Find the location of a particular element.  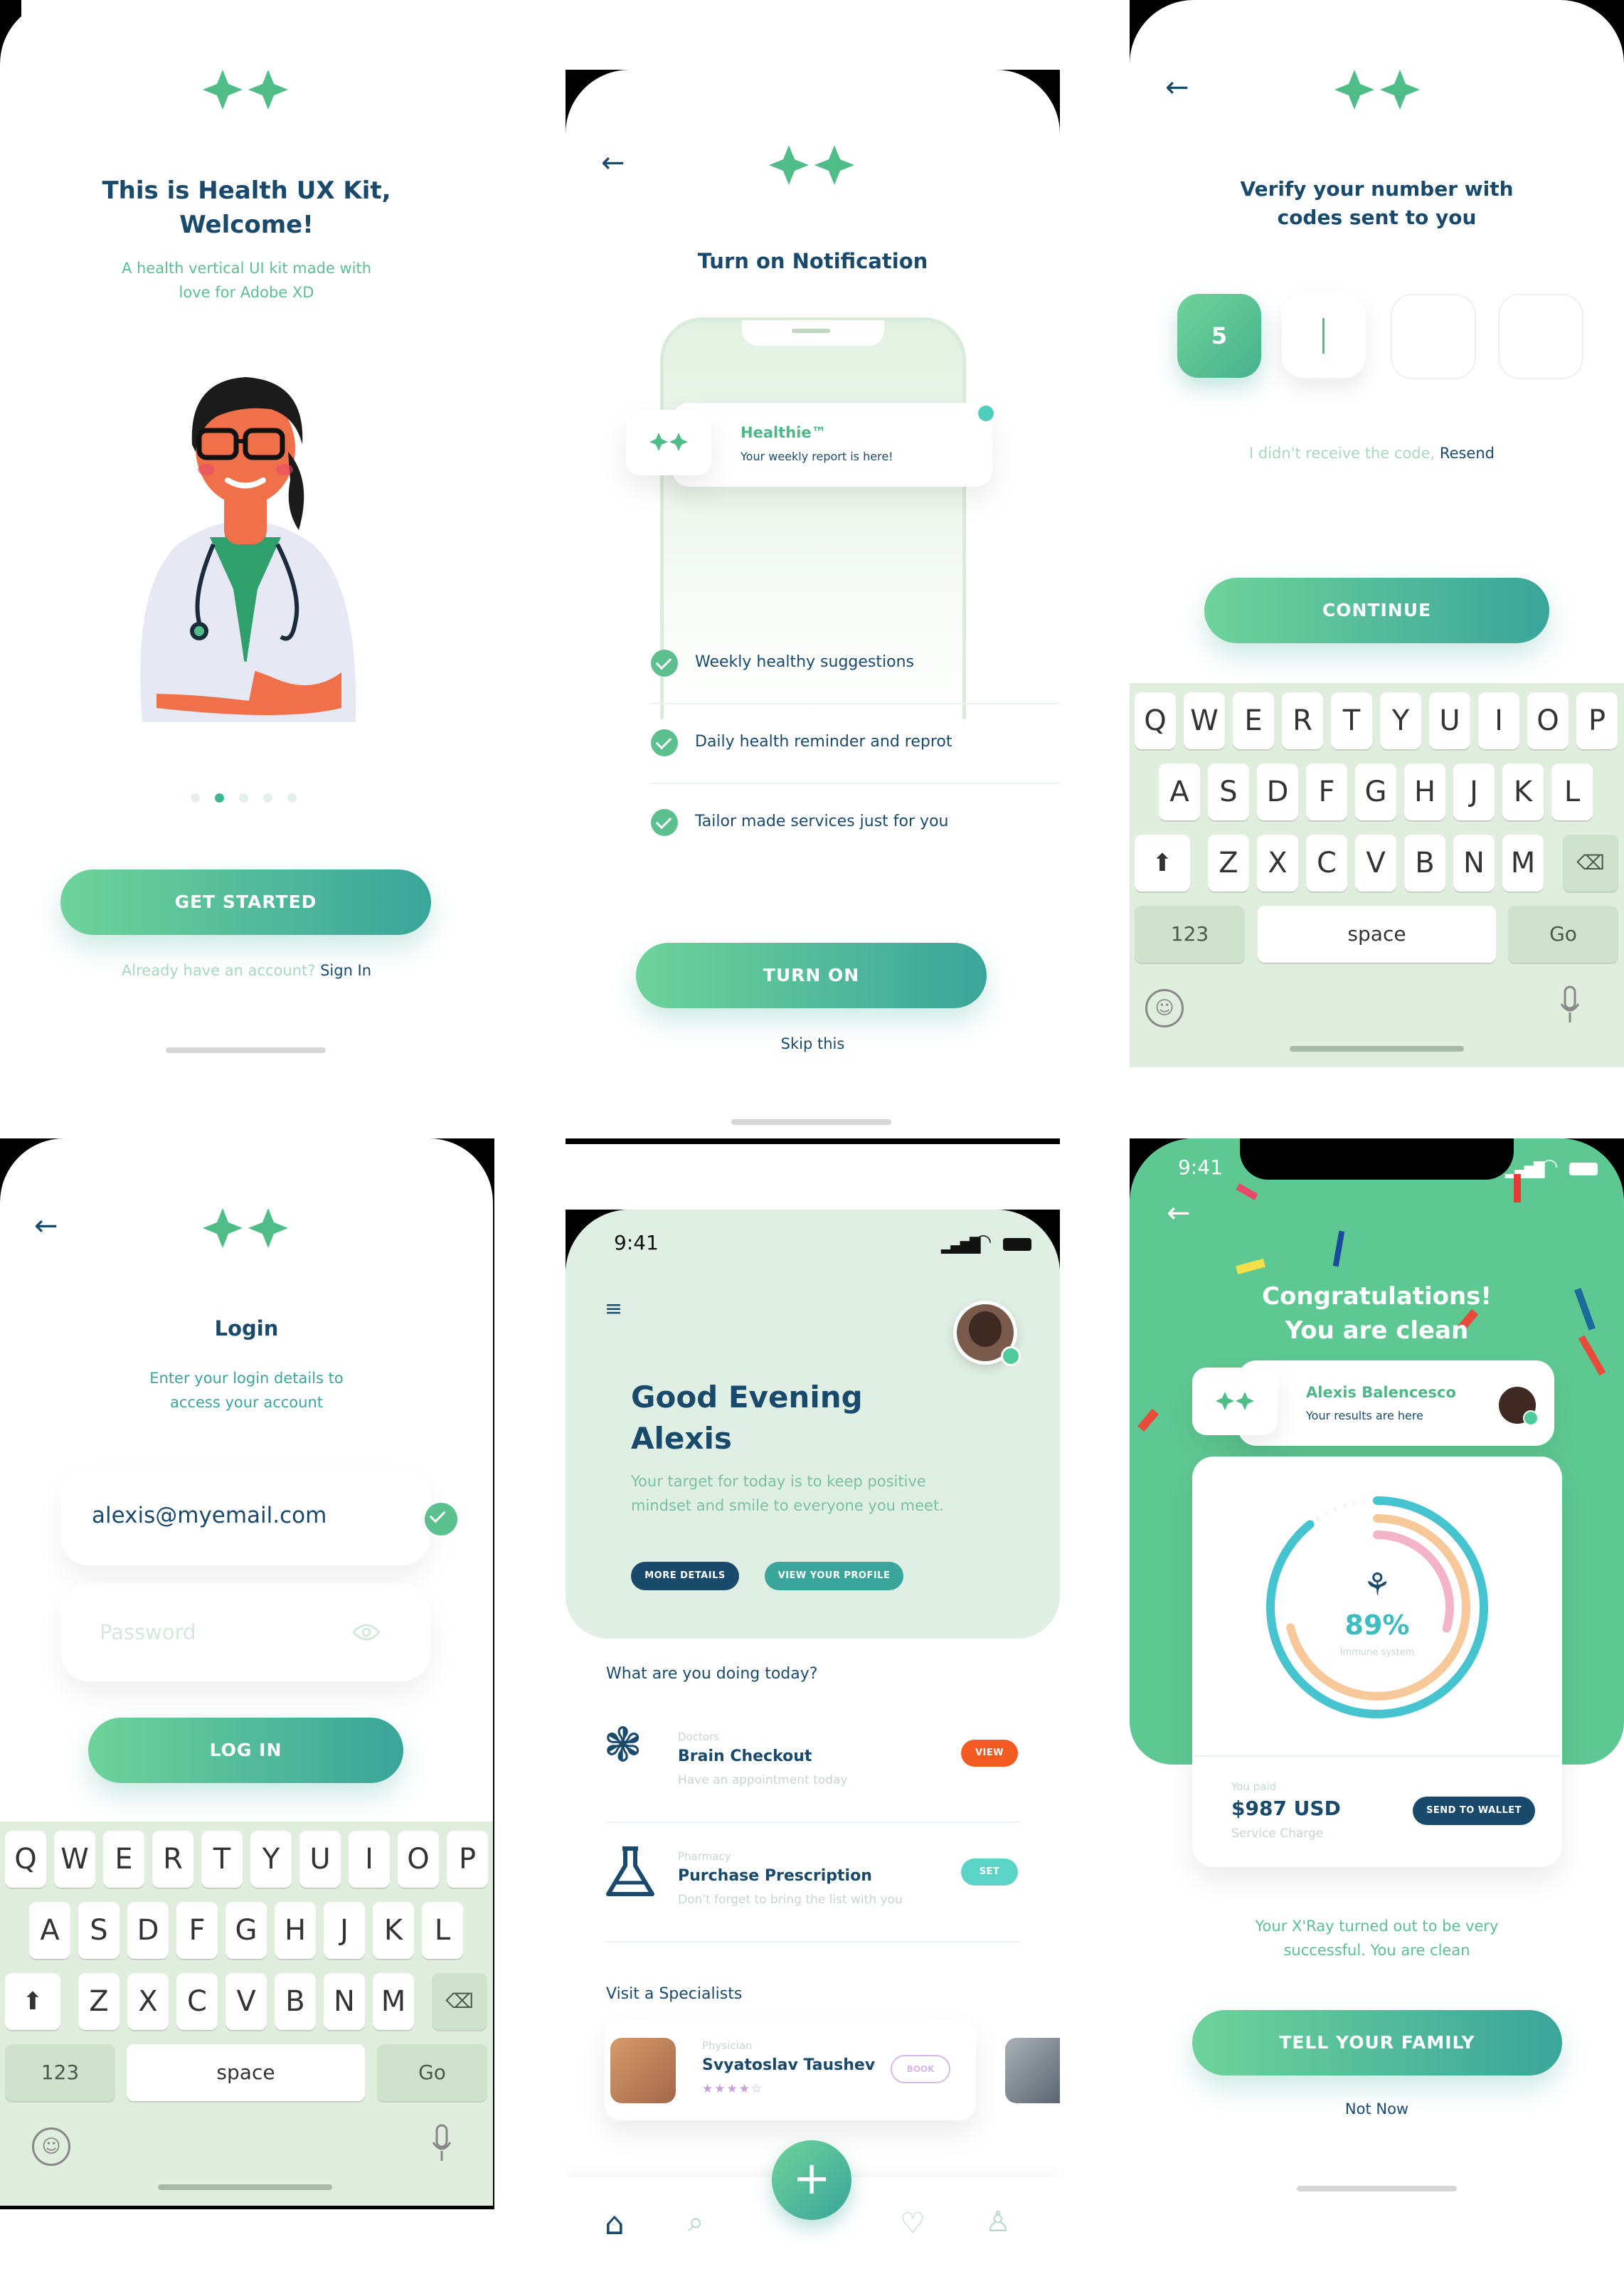

key: P is located at coordinates (1597, 720).